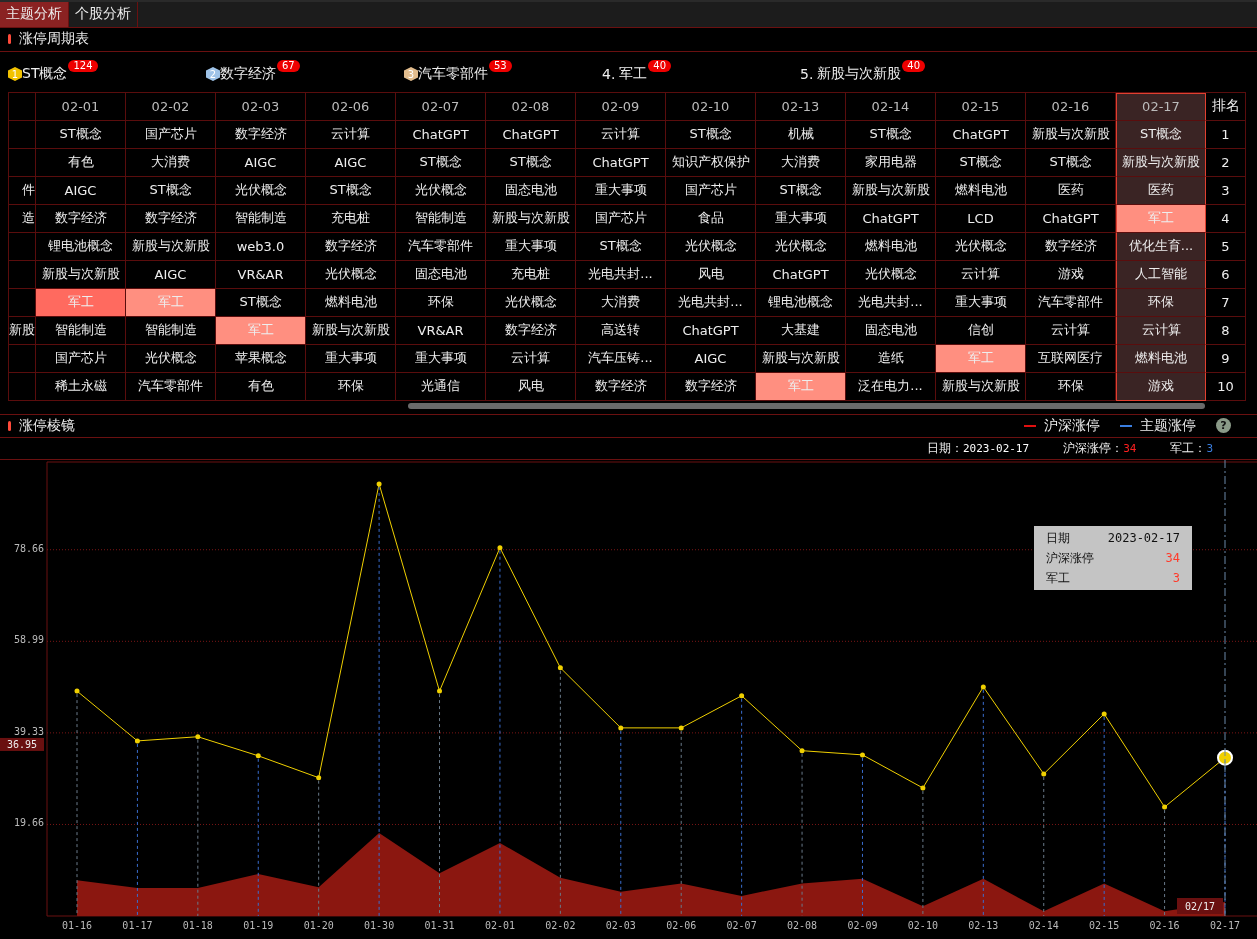 The image size is (1257, 939). Describe the element at coordinates (859, 74) in the screenshot. I see `theme-name: 新股与次新股` at that location.